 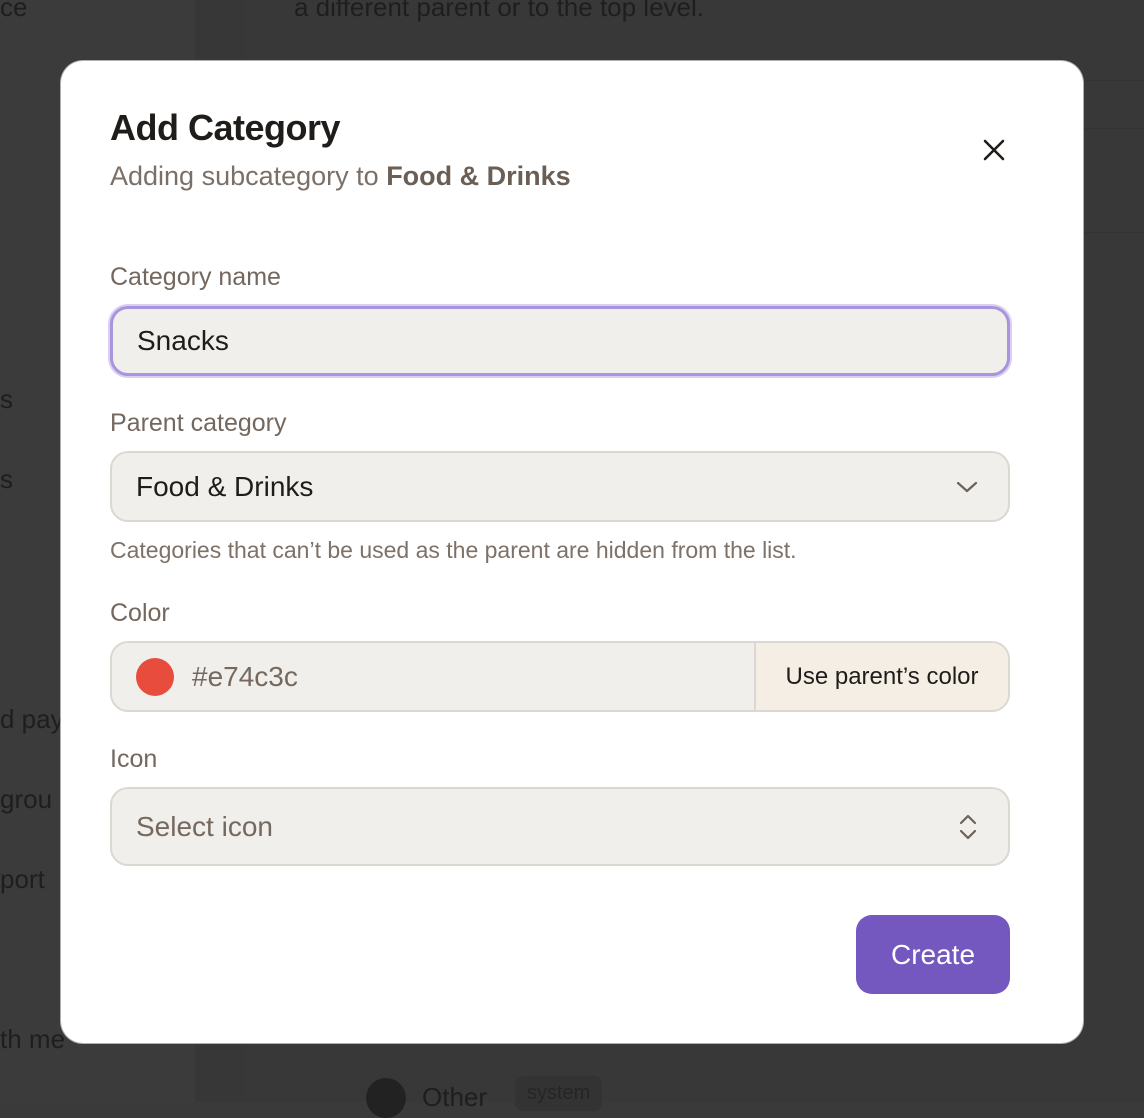 What do you see at coordinates (33, 1039) in the screenshot?
I see `background-sidebar-item: th me` at bounding box center [33, 1039].